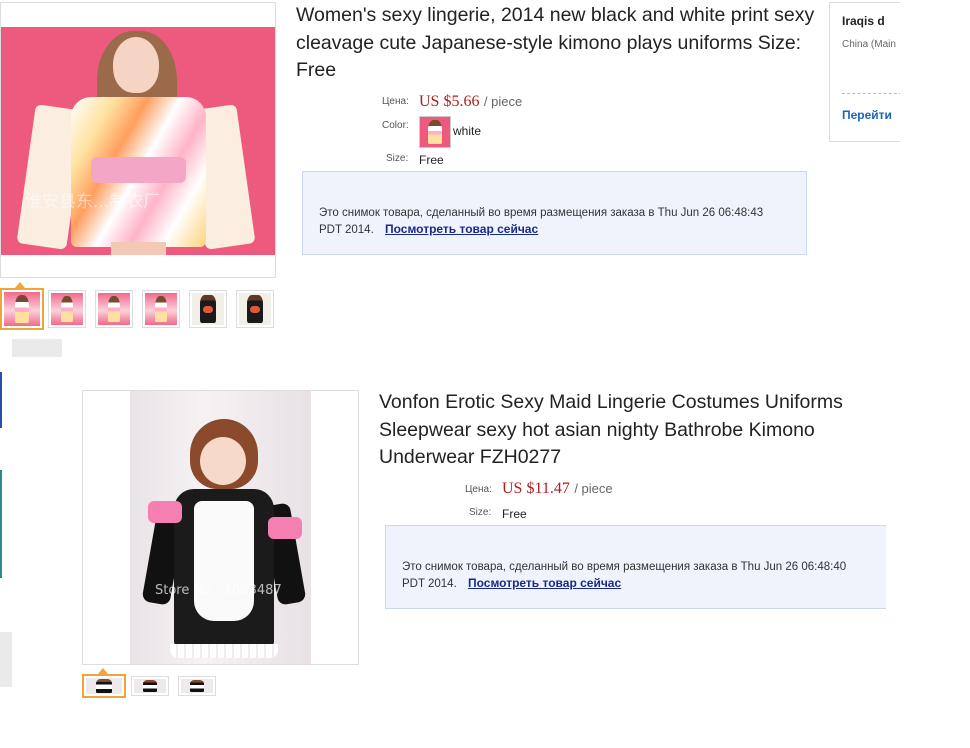 The width and height of the screenshot is (970, 748). I want to click on left-accent-blue, so click(1, 400).